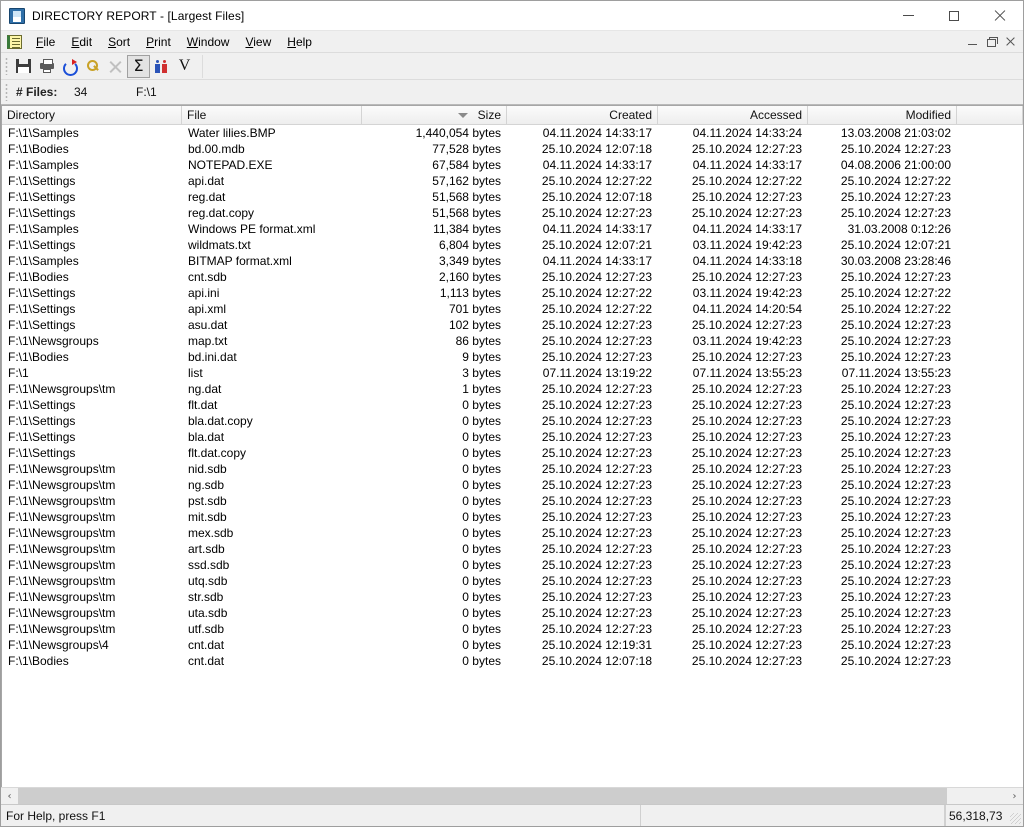 The width and height of the screenshot is (1024, 827). What do you see at coordinates (481, 645) in the screenshot?
I see `cell-size: 0 bytes` at bounding box center [481, 645].